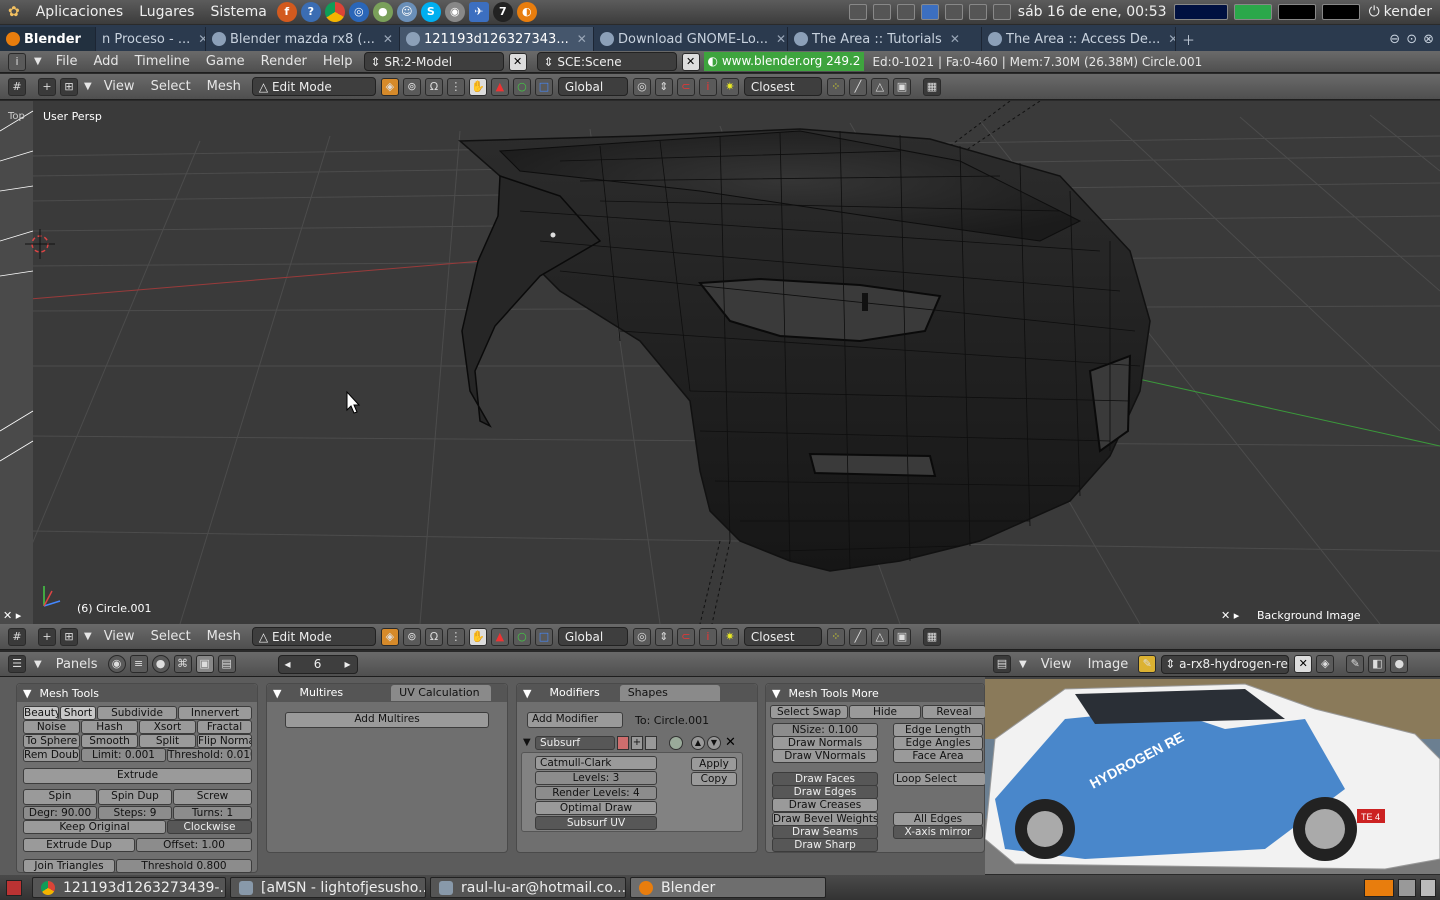 The width and height of the screenshot is (1440, 900). I want to click on draw-bevel-weights-toggle: Draw Bevel Weights, so click(825, 819).